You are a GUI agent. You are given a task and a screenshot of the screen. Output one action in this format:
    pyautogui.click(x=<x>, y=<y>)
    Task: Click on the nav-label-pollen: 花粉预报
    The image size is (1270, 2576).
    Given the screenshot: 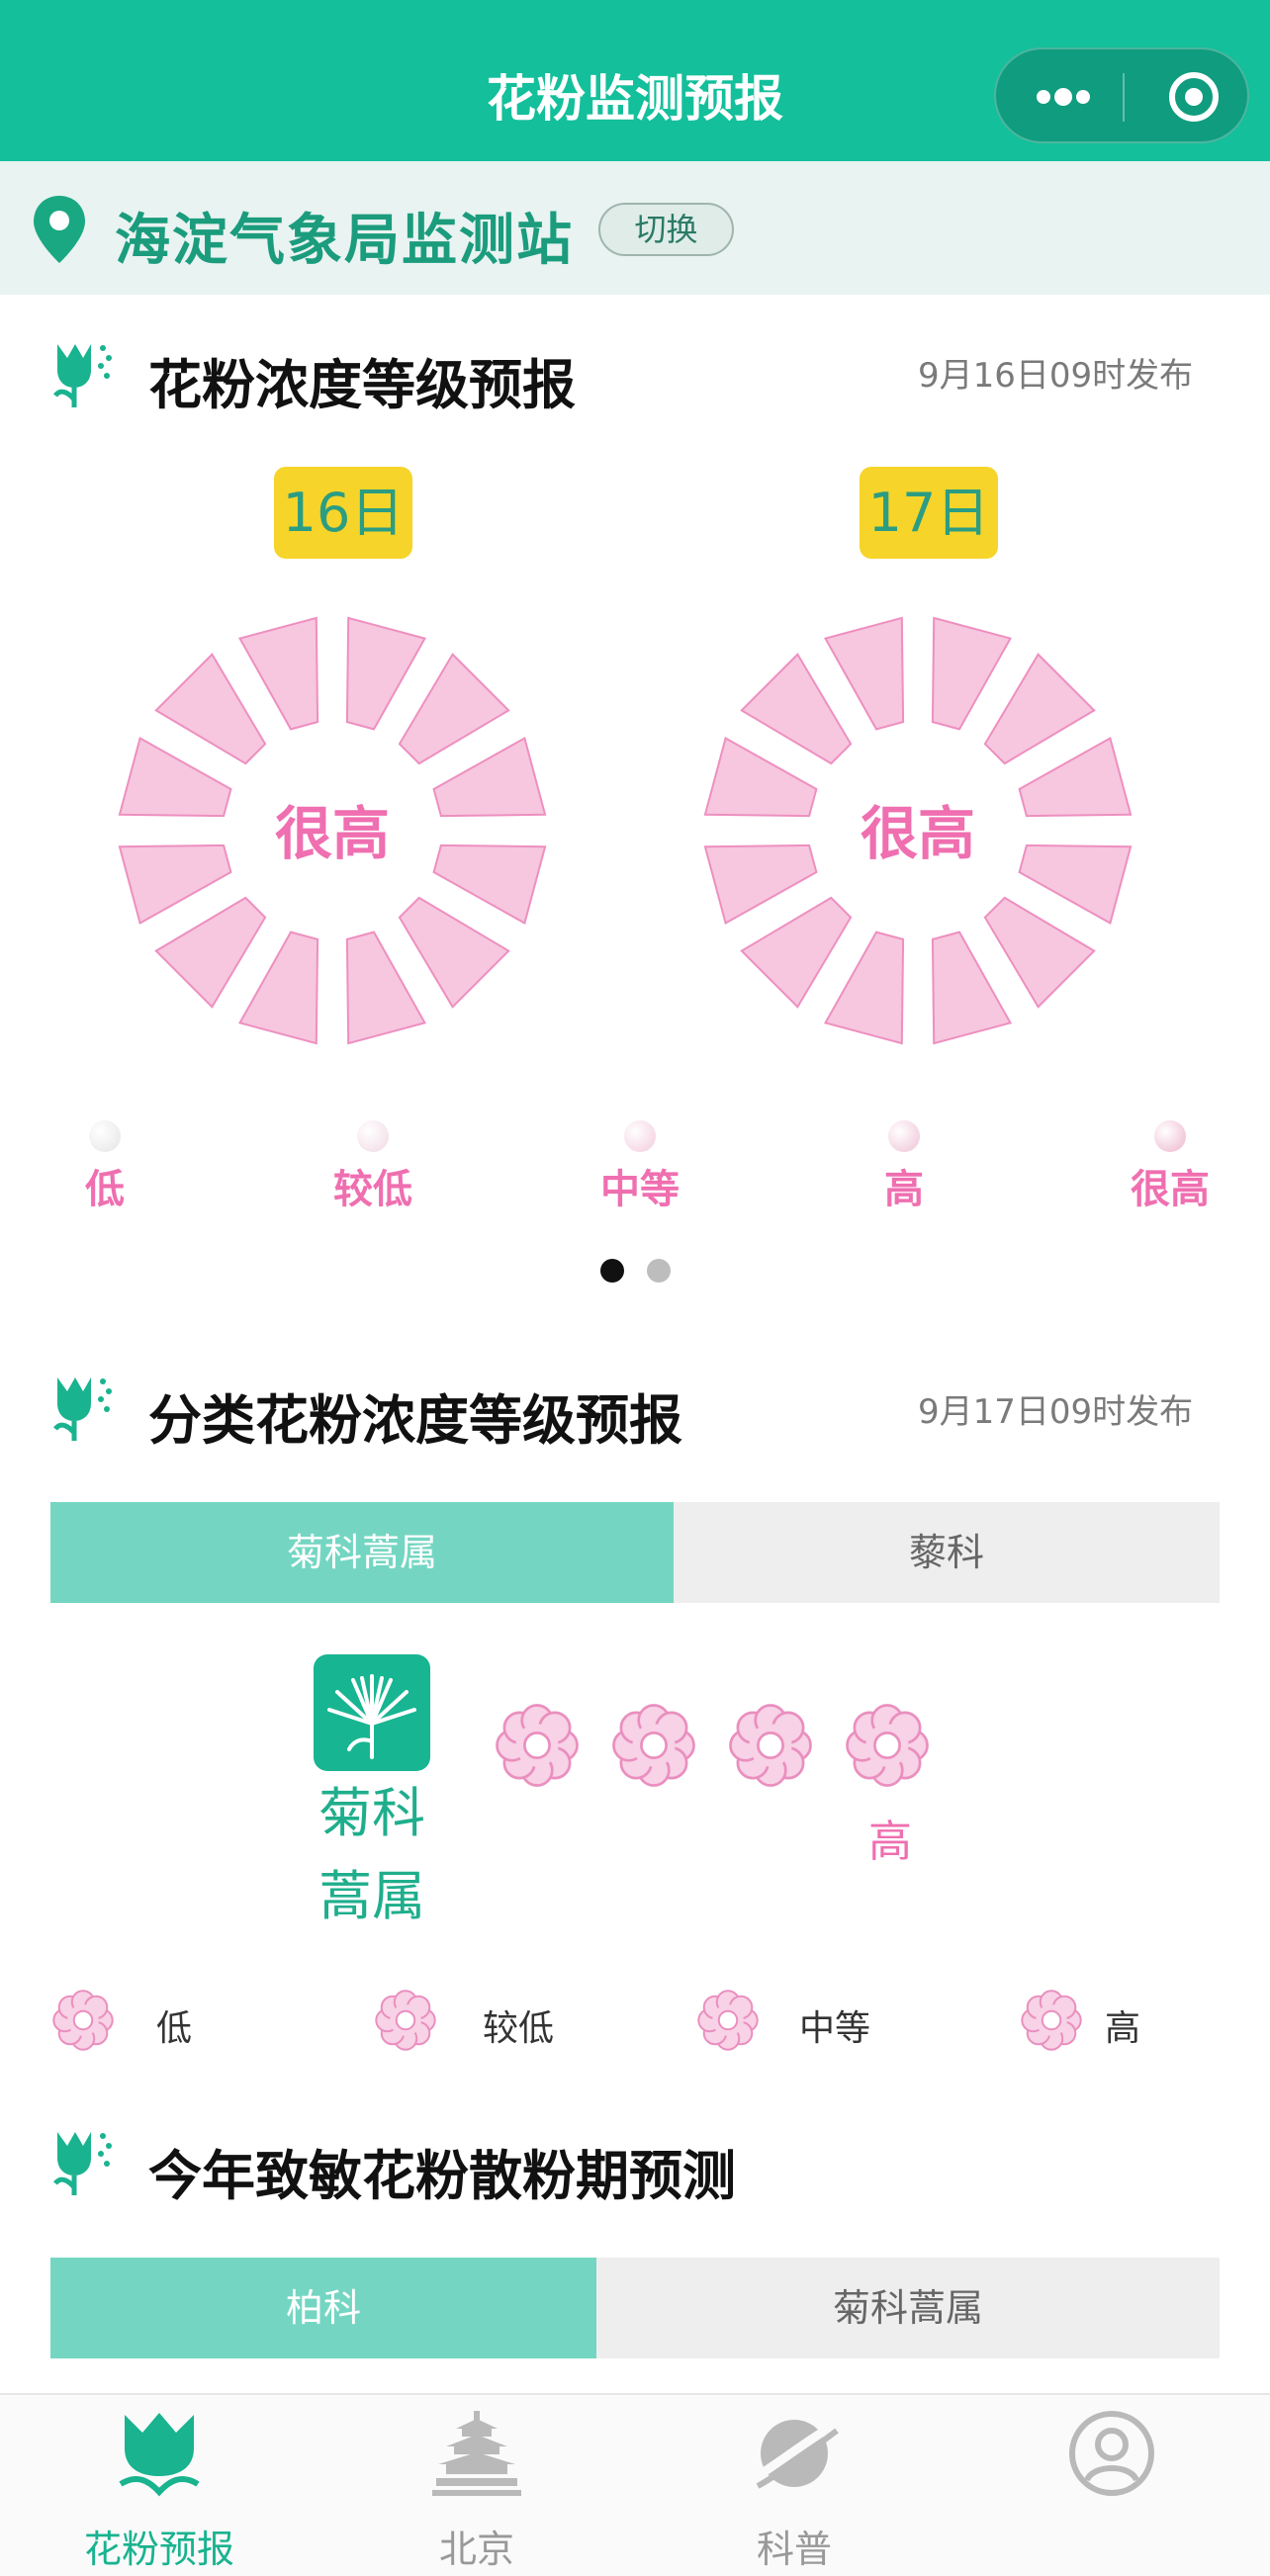 What is the action you would take?
    pyautogui.click(x=159, y=2546)
    